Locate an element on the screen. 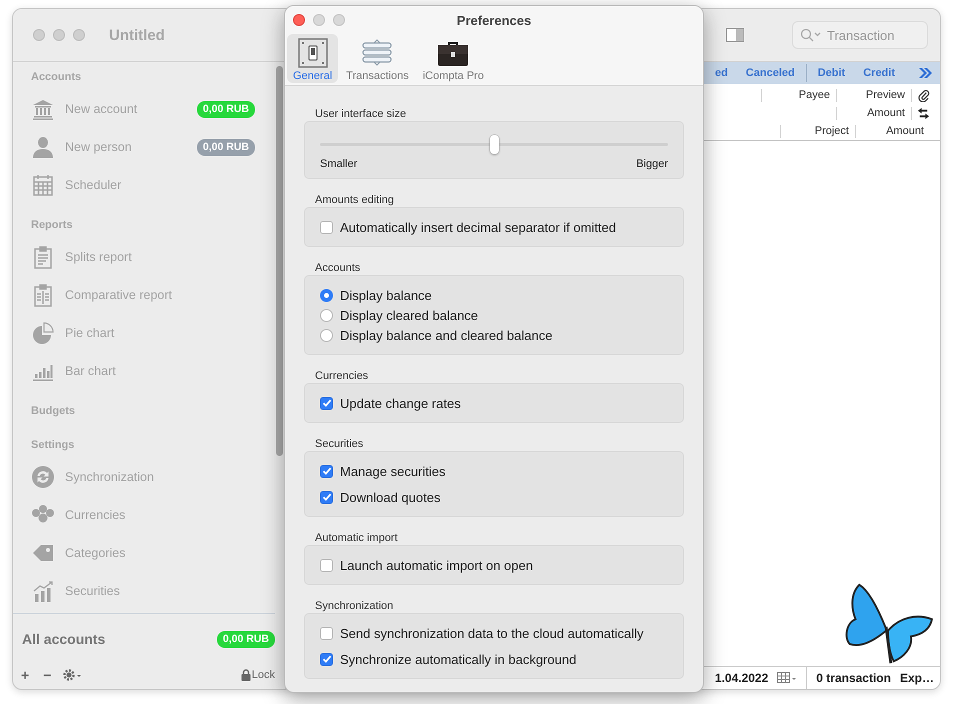 The width and height of the screenshot is (953, 704). sync-icon is located at coordinates (43, 477).